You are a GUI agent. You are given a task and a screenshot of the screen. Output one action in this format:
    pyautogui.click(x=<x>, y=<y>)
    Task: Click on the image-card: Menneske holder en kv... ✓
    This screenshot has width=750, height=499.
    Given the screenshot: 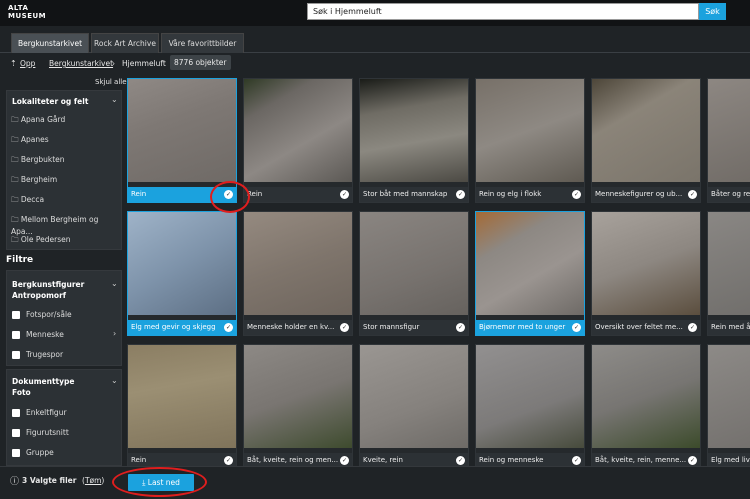 What is the action you would take?
    pyautogui.click(x=298, y=273)
    